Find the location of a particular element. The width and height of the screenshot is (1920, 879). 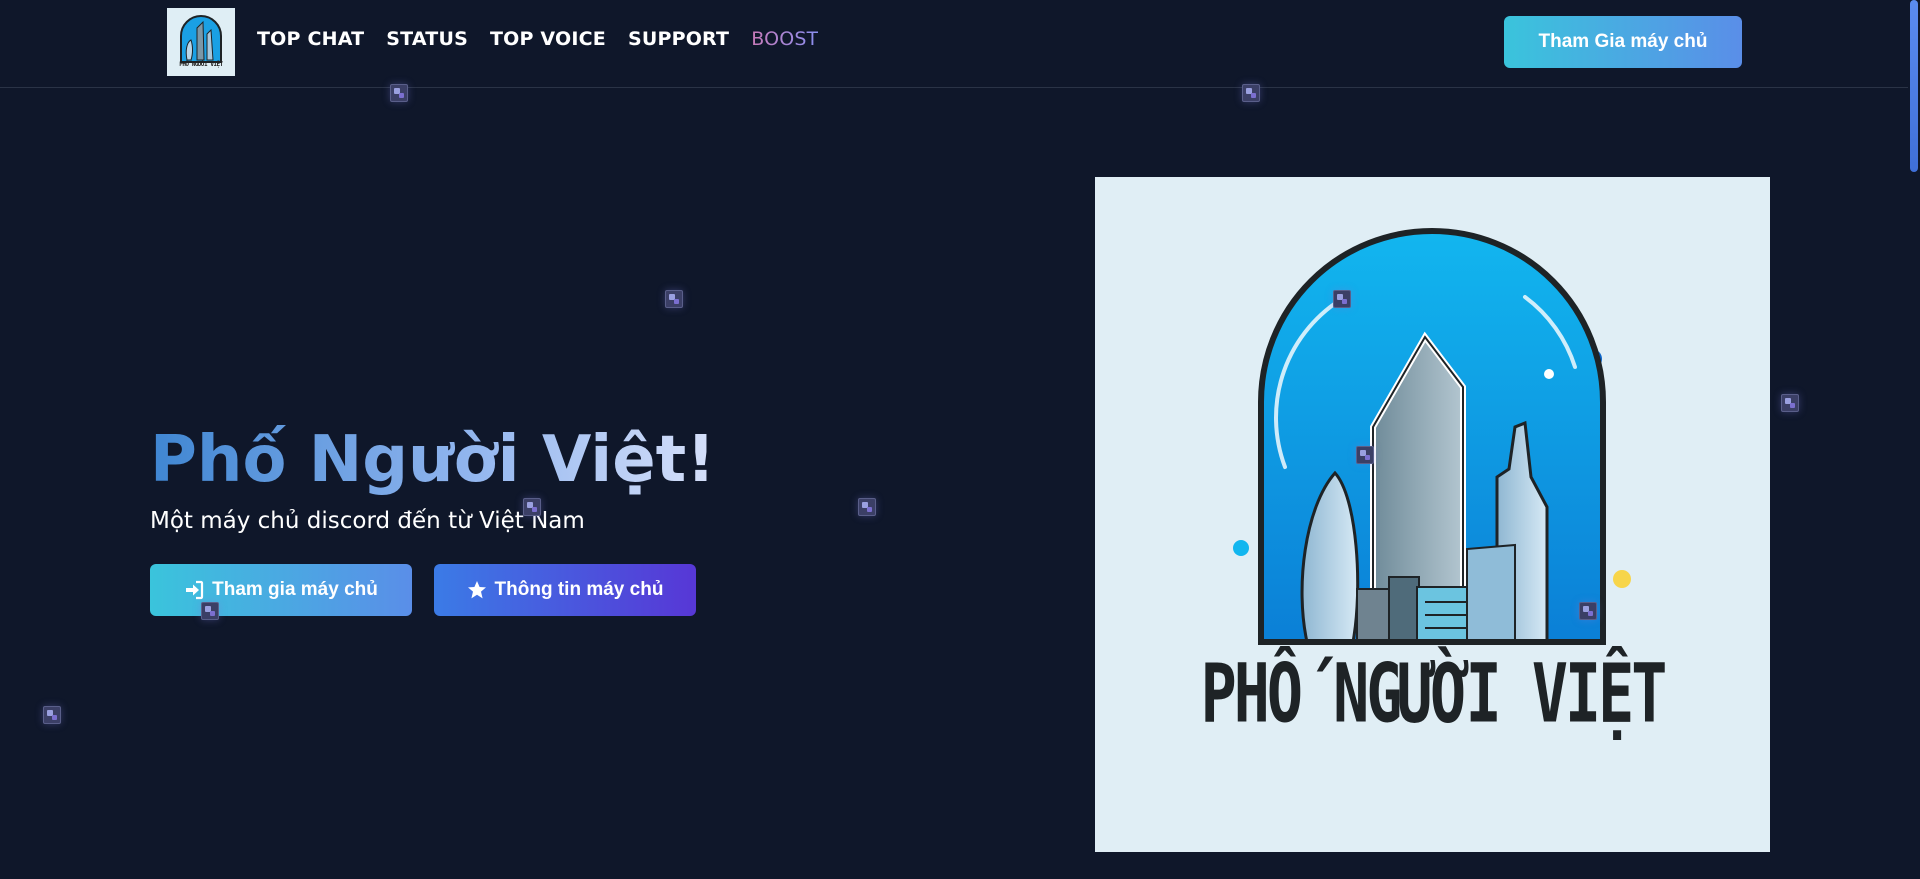

logo-text: PHỐ NGƯỜI VIỆT is located at coordinates (1434, 694).